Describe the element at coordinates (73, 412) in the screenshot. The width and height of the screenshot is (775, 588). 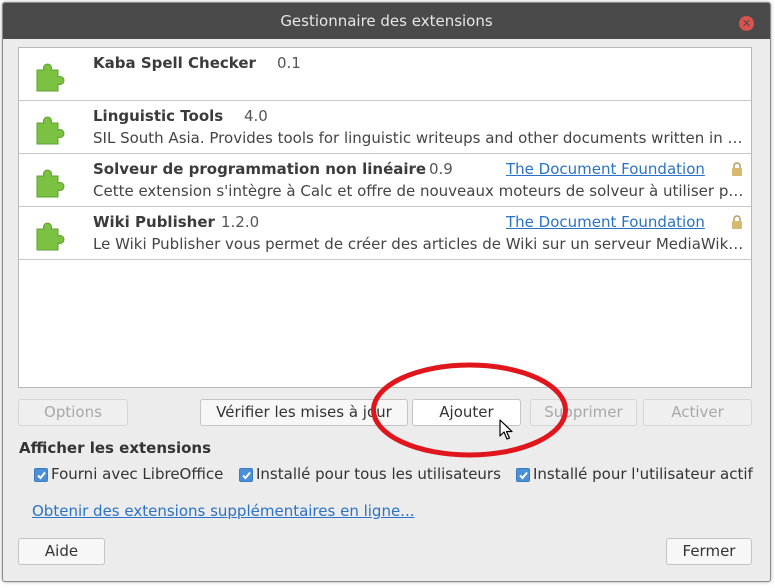
I see `options-button: Options` at that location.